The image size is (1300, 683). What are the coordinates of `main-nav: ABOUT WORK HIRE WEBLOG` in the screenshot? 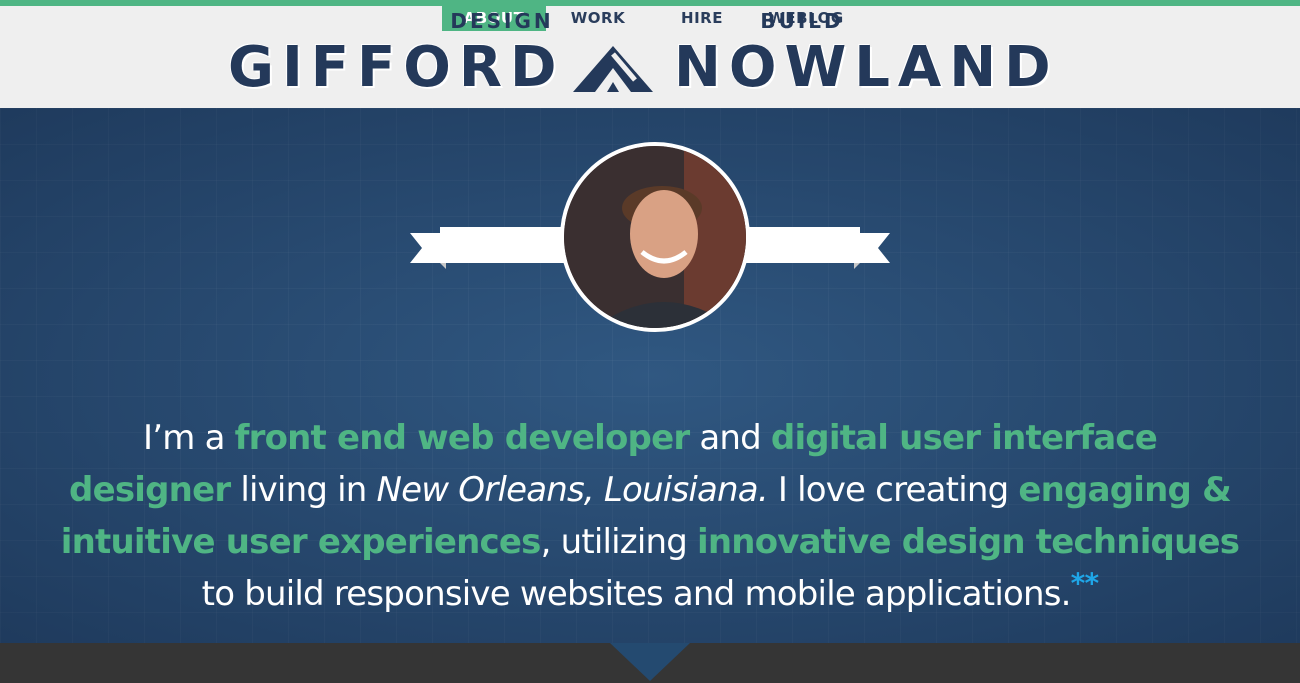 It's located at (650, 18).